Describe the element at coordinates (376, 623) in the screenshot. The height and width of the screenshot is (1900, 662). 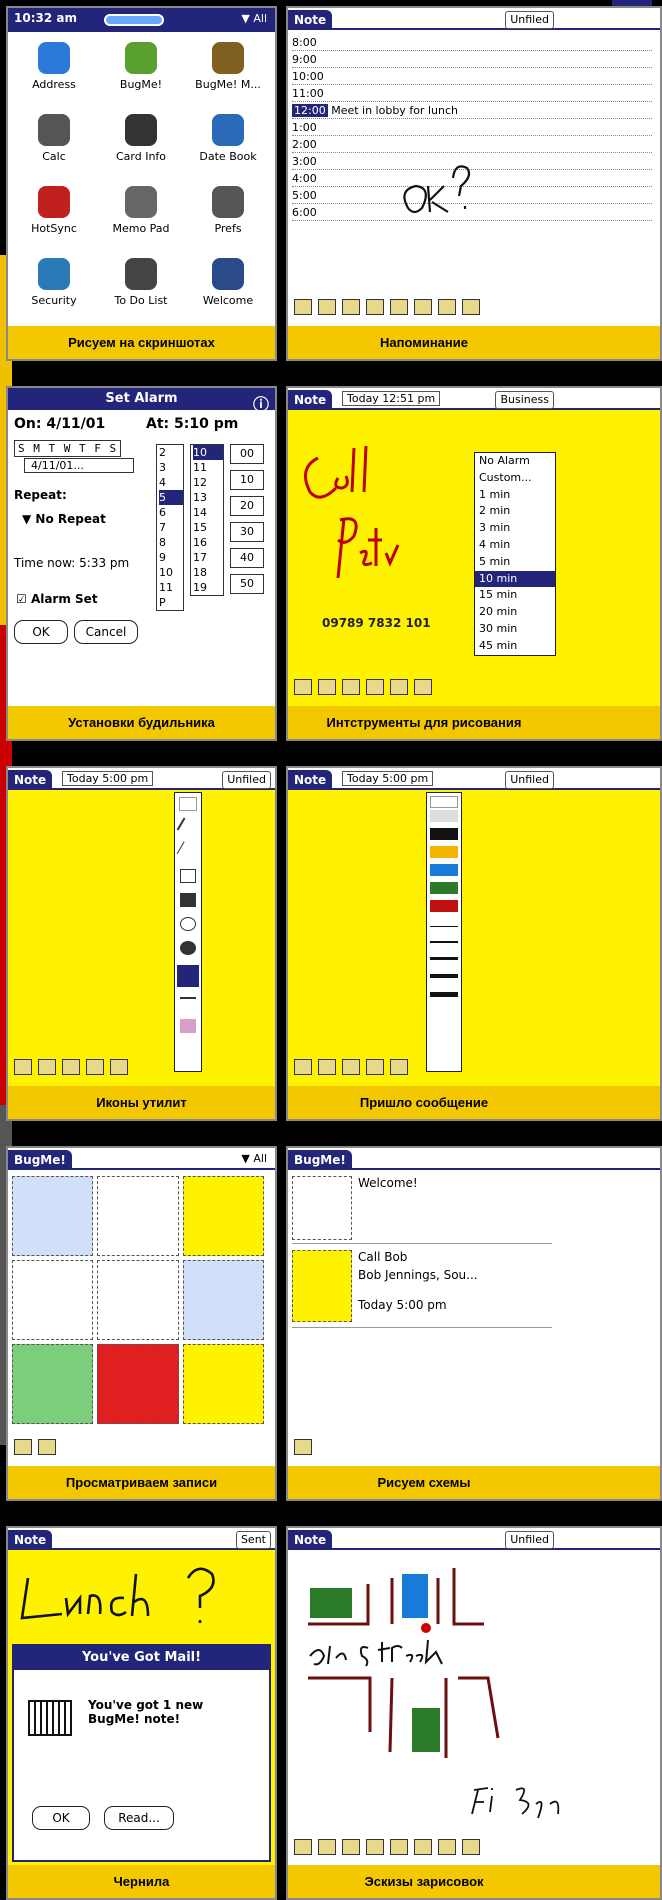
I see `phone-number: 09789 7832 101` at that location.